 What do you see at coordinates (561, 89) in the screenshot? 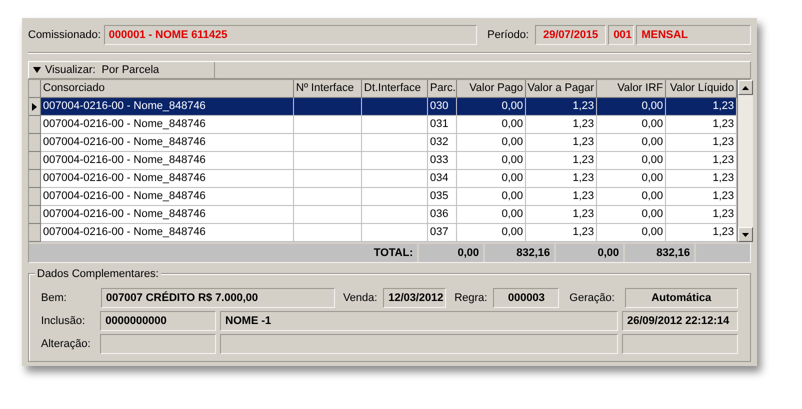
I see `column-header: Valor a Pagar` at bounding box center [561, 89].